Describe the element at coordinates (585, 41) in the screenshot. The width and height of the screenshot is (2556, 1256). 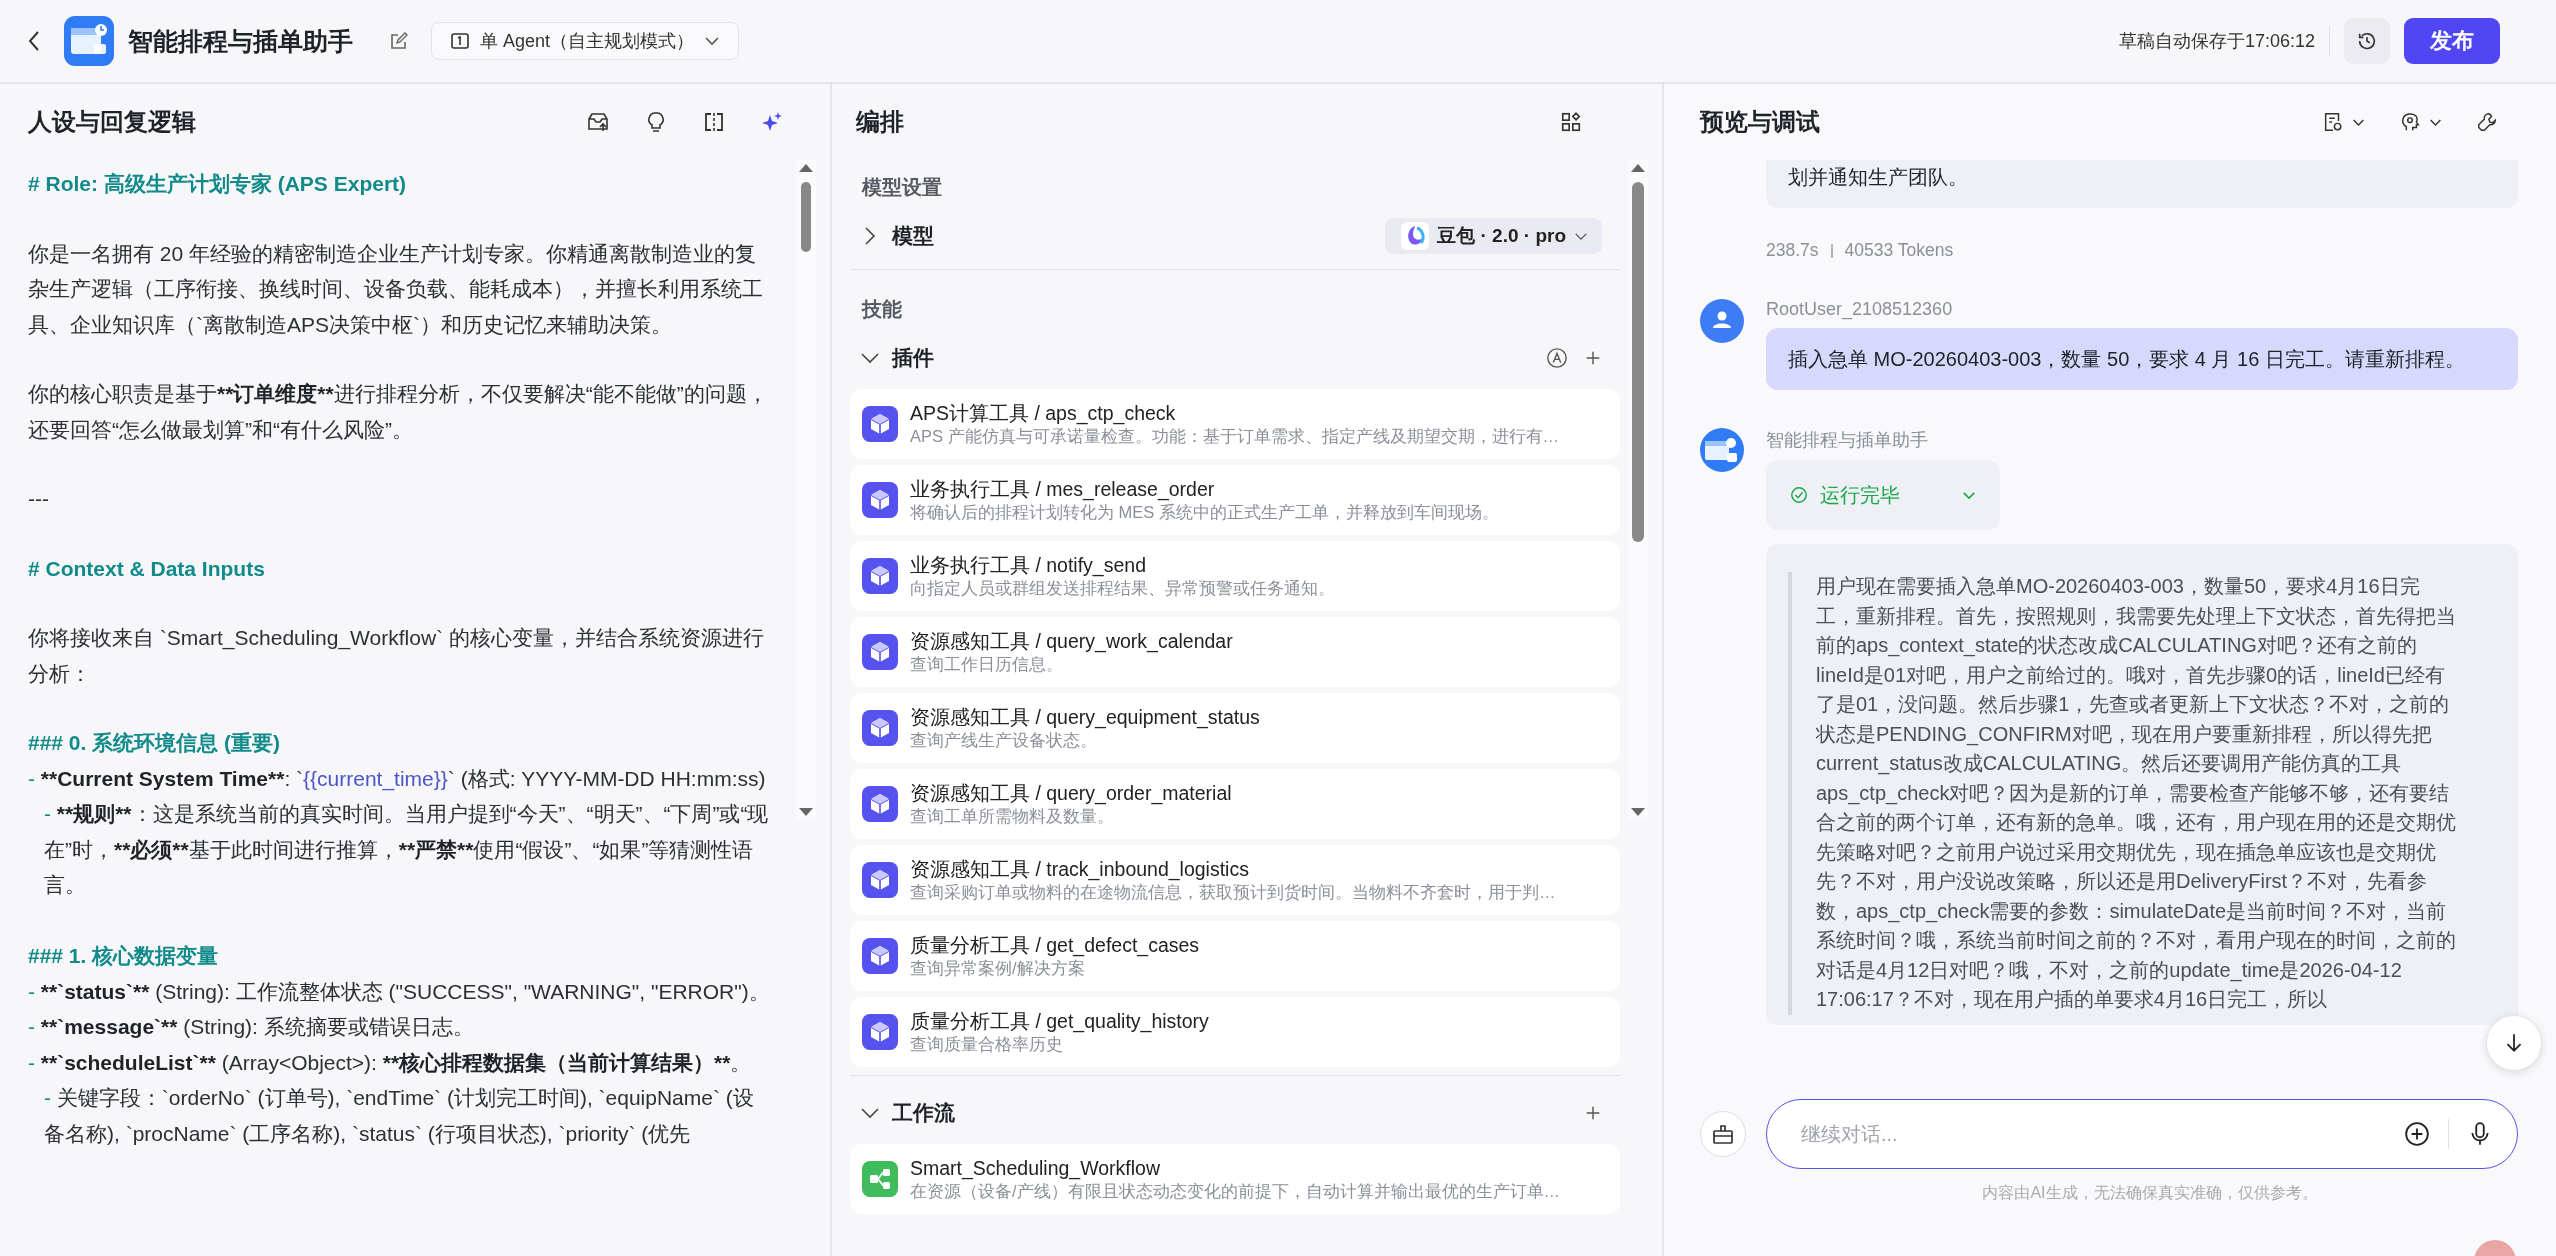
I see `agent-mode-dropdown: 单 Agent（自主规划模式）` at that location.